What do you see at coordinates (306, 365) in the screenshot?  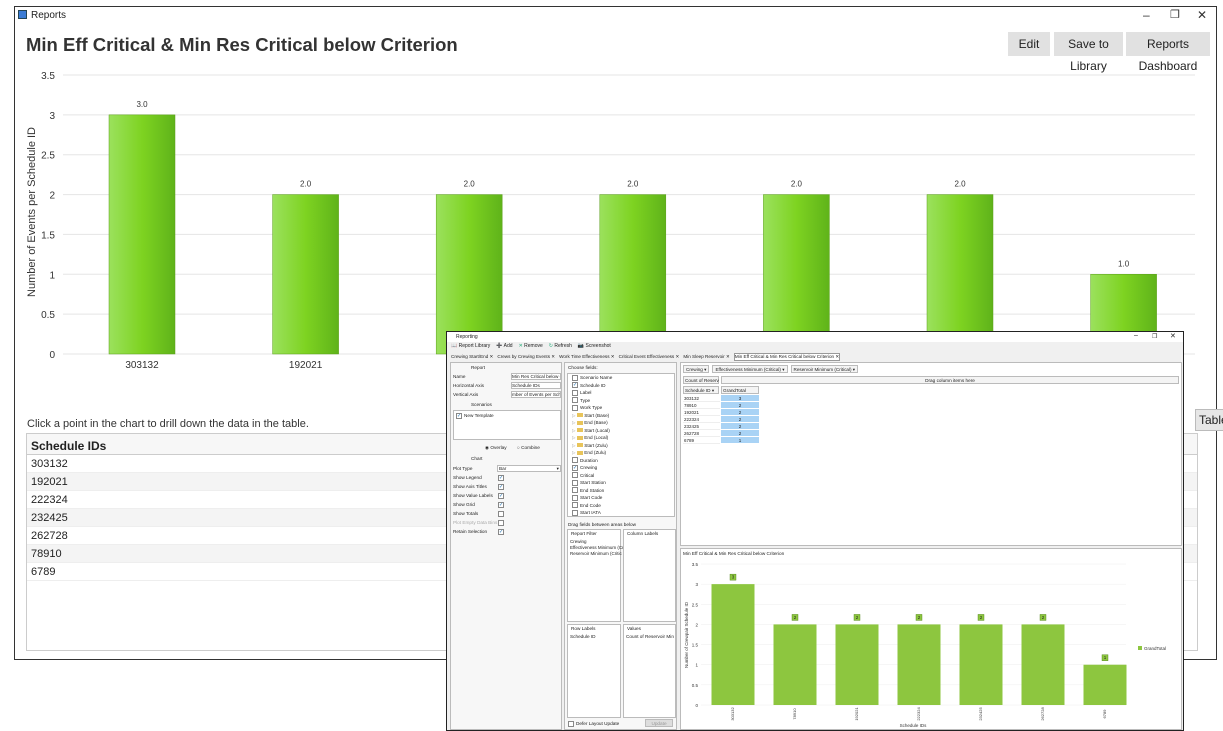 I see `x-tick-label: 192021` at bounding box center [306, 365].